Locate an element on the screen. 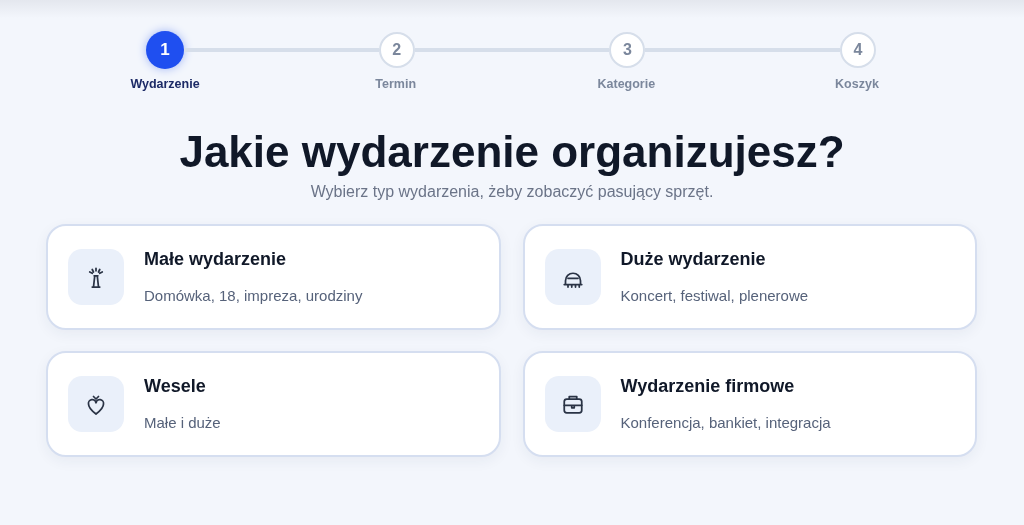 This screenshot has height=525, width=1024. step-label: Wydarzenie is located at coordinates (165, 84).